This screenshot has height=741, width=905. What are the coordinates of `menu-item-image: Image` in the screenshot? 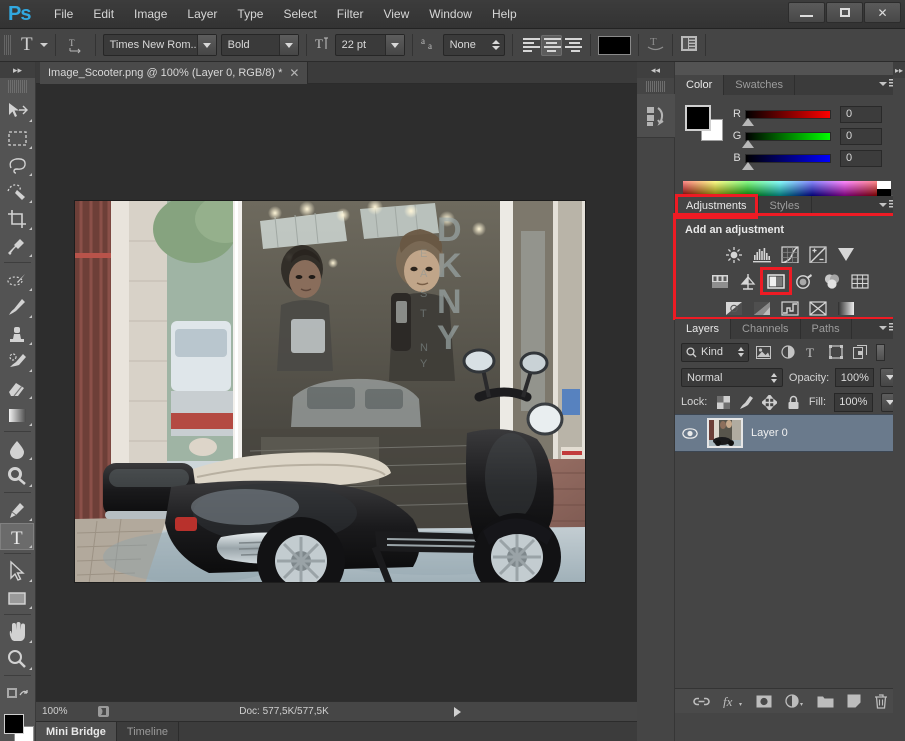 It's located at (150, 14).